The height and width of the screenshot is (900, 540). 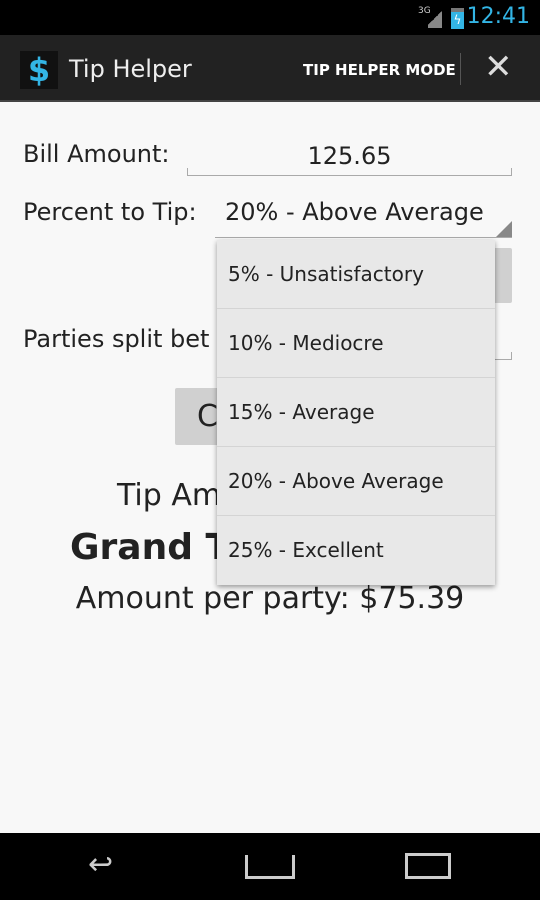 What do you see at coordinates (270, 17) in the screenshot?
I see `status-bar: 3G ϟ 12:41` at bounding box center [270, 17].